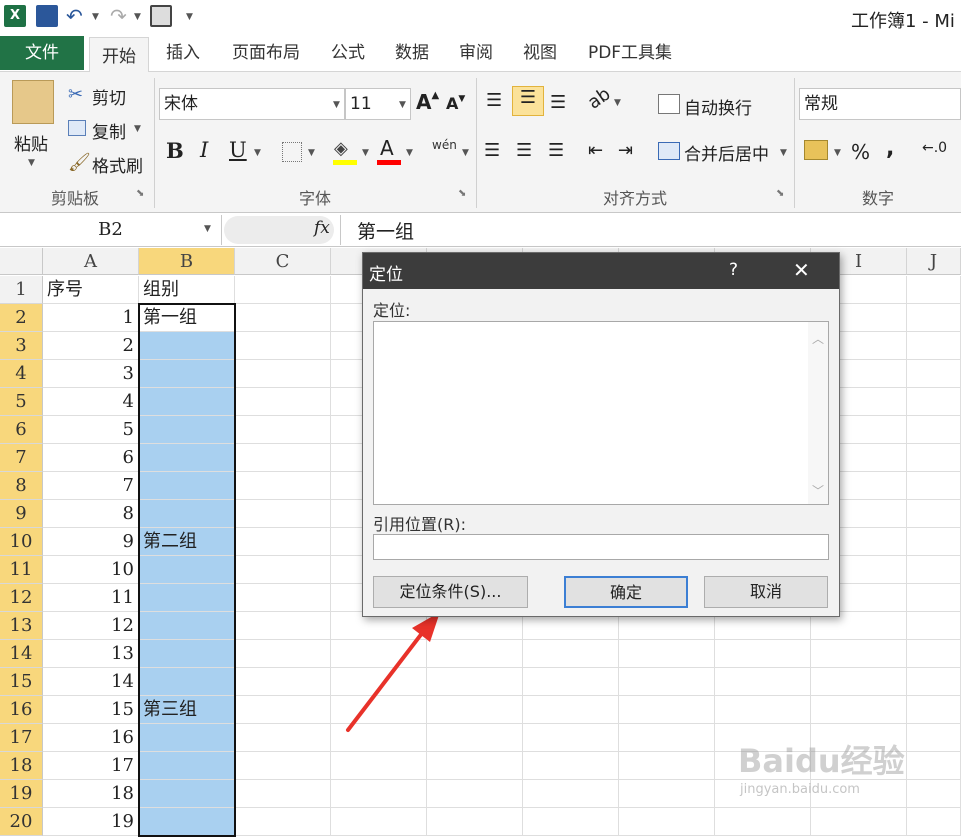 This screenshot has width=961, height=837. I want to click on number-format-combo: 常规, so click(880, 104).